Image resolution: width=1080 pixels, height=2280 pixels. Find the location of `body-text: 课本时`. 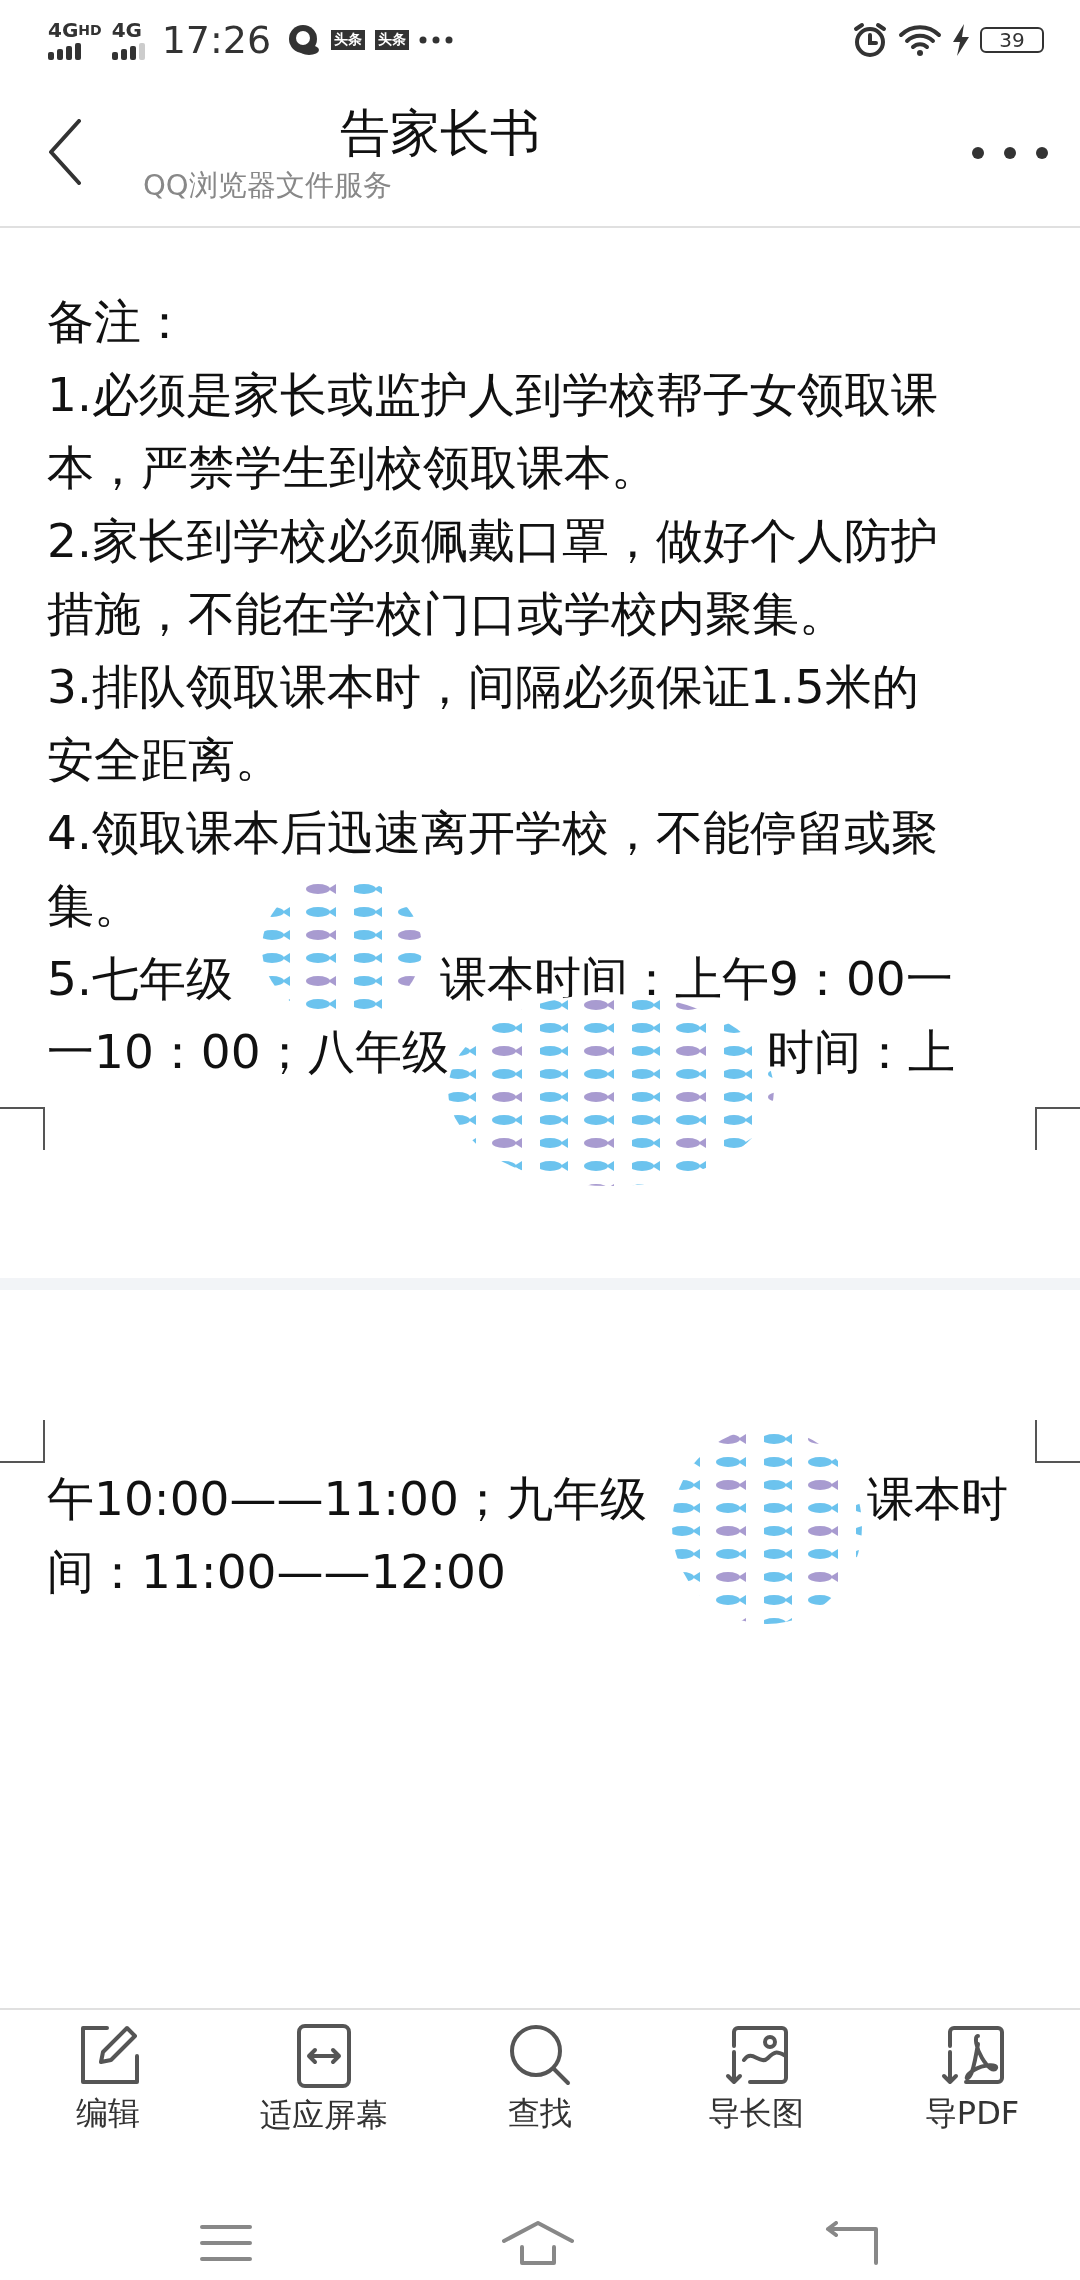

body-text: 课本时 is located at coordinates (937, 1499).